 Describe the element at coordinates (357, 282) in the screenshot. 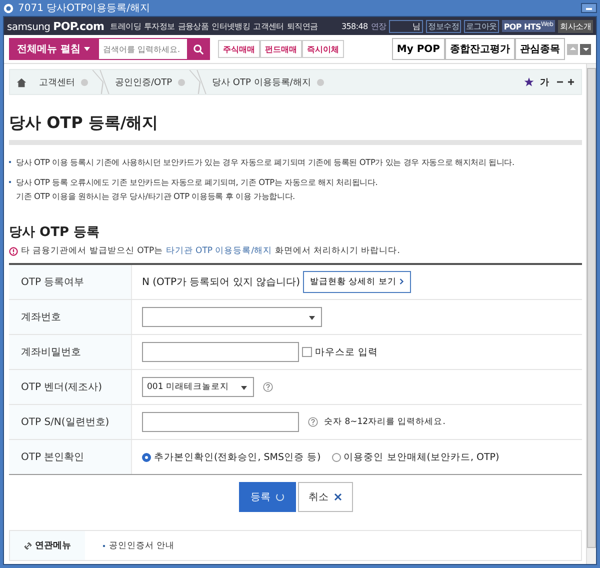

I see `detail-button: 발급현황 상세히 보기` at that location.